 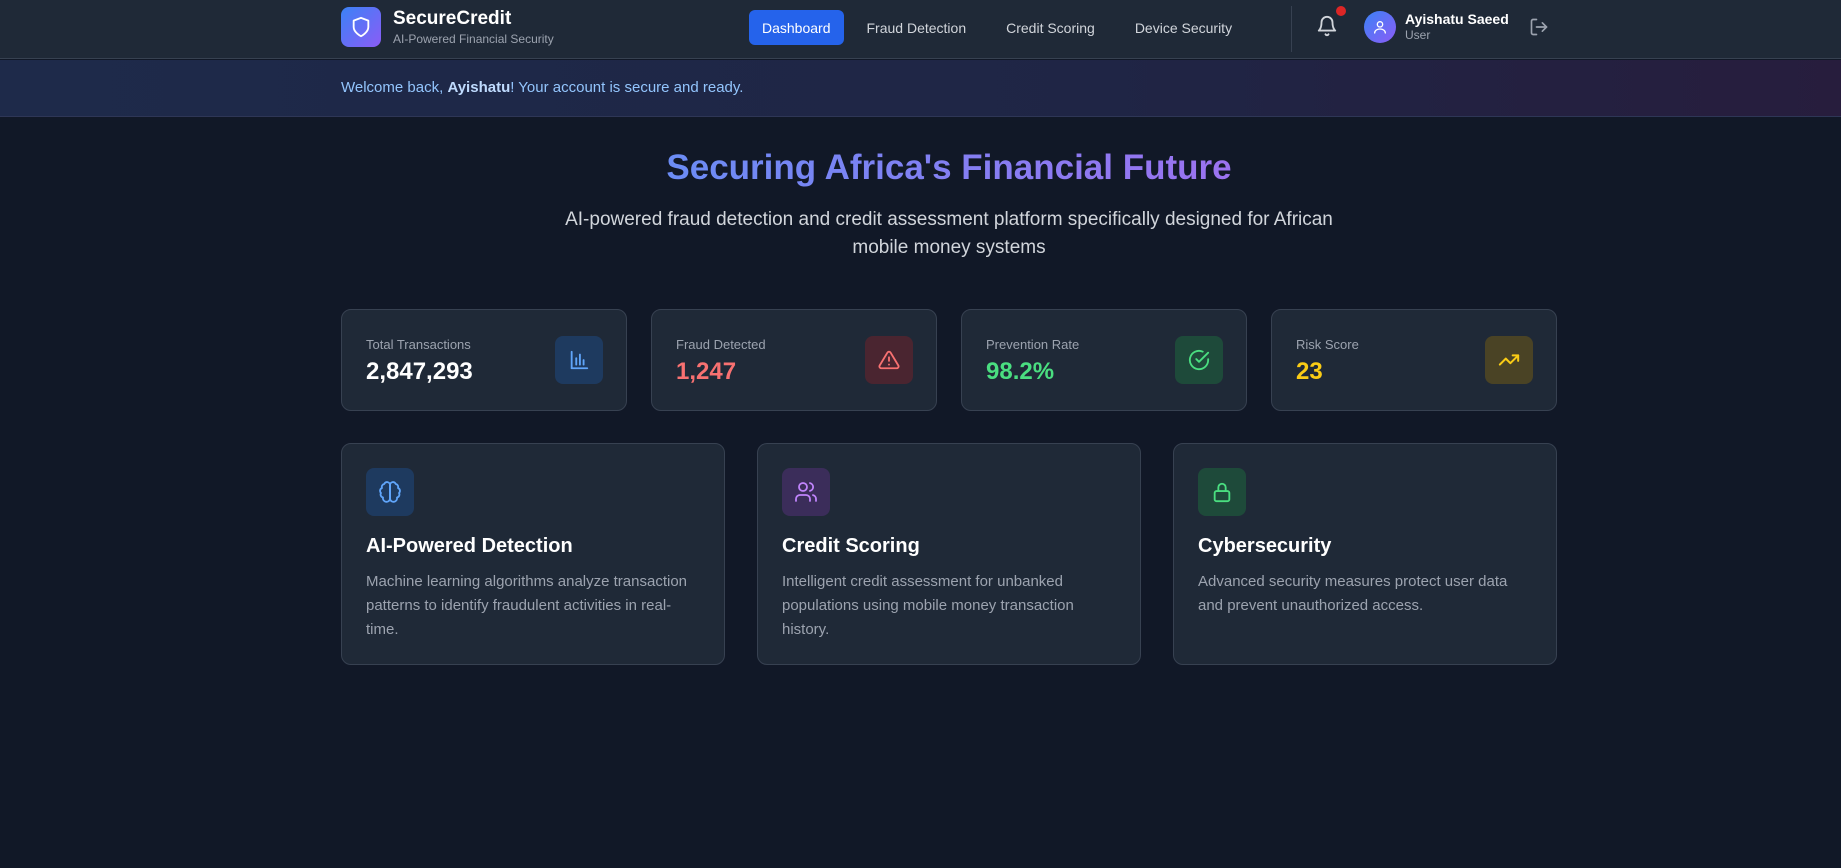 What do you see at coordinates (1539, 27) in the screenshot?
I see `logout-icon` at bounding box center [1539, 27].